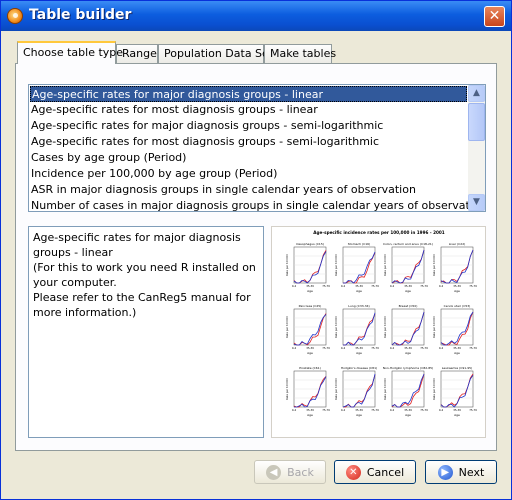 The image size is (512, 500). Describe the element at coordinates (15, 16) in the screenshot. I see `canreg-app-icon` at that location.